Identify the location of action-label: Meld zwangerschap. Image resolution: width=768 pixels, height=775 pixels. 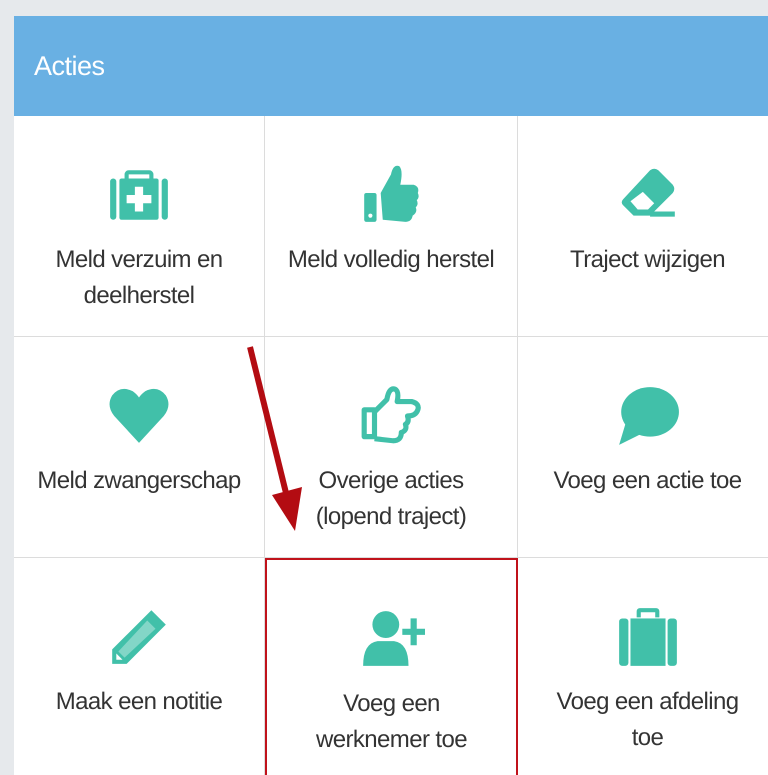
(139, 481).